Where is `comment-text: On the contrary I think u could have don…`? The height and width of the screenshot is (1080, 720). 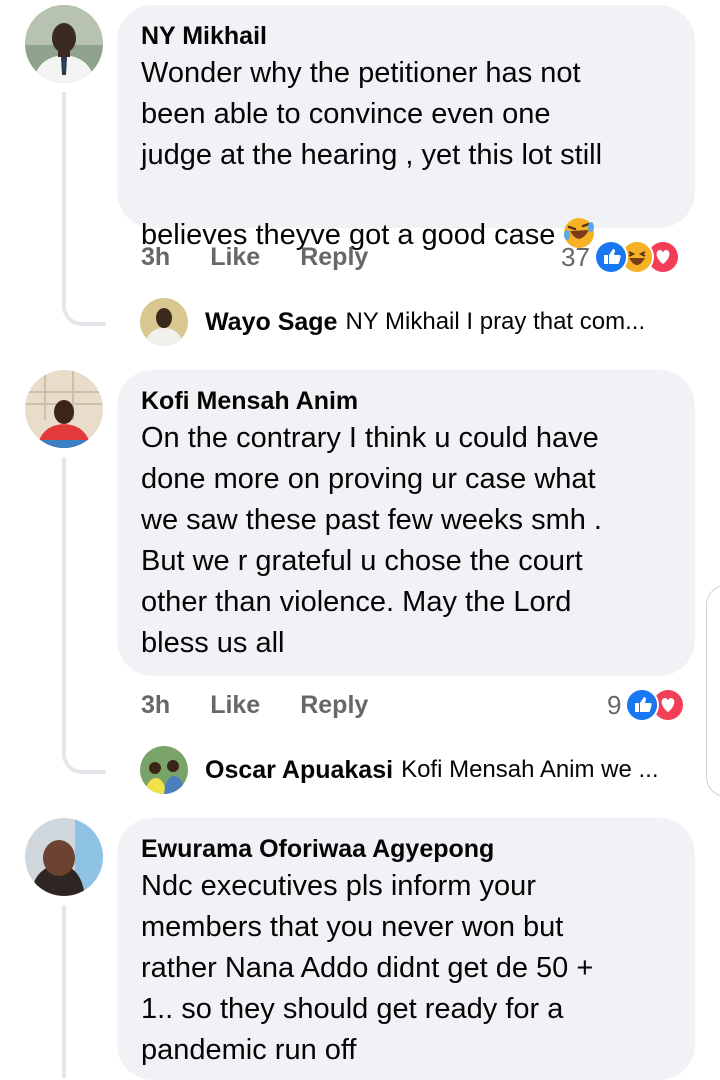 comment-text: On the contrary I think u could have don… is located at coordinates (371, 540).